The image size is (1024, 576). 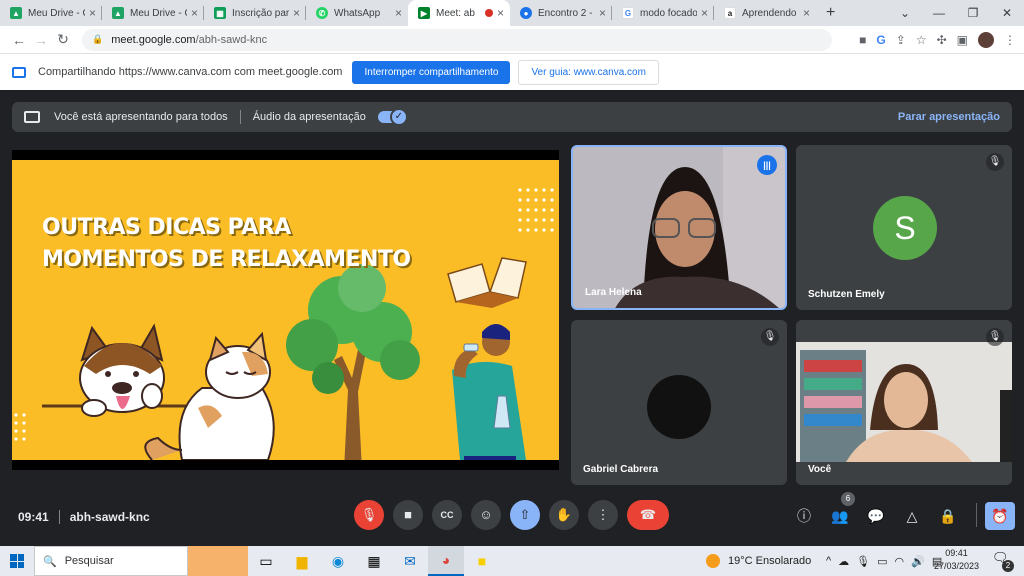 What do you see at coordinates (446, 561) in the screenshot?
I see `chrome-taskbar-icon: ◕` at bounding box center [446, 561].